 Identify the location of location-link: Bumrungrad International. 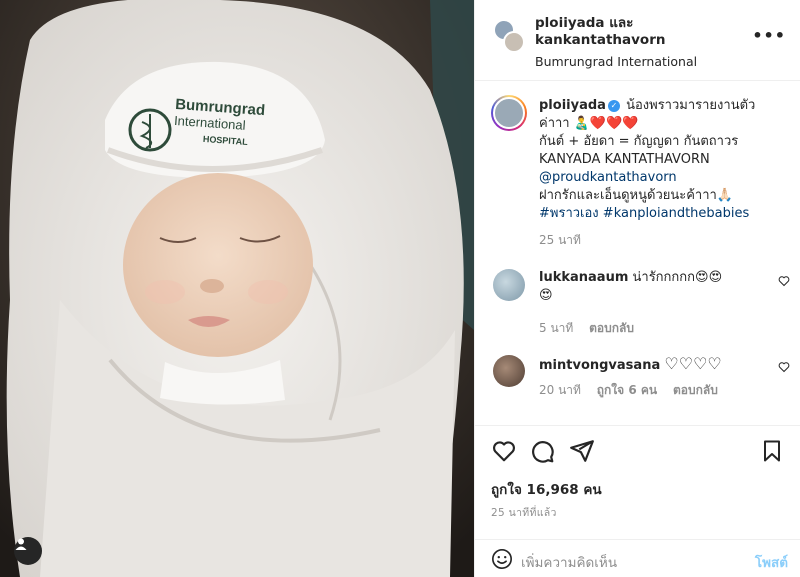
(616, 61).